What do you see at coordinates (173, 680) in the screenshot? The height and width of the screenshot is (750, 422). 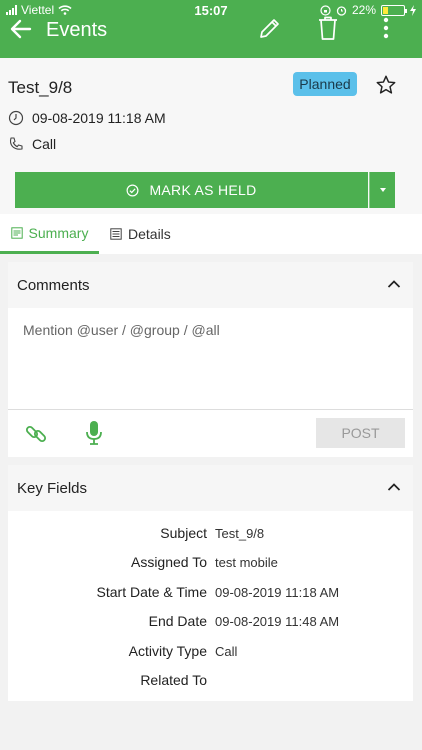 I see `key-field-label: Related To` at bounding box center [173, 680].